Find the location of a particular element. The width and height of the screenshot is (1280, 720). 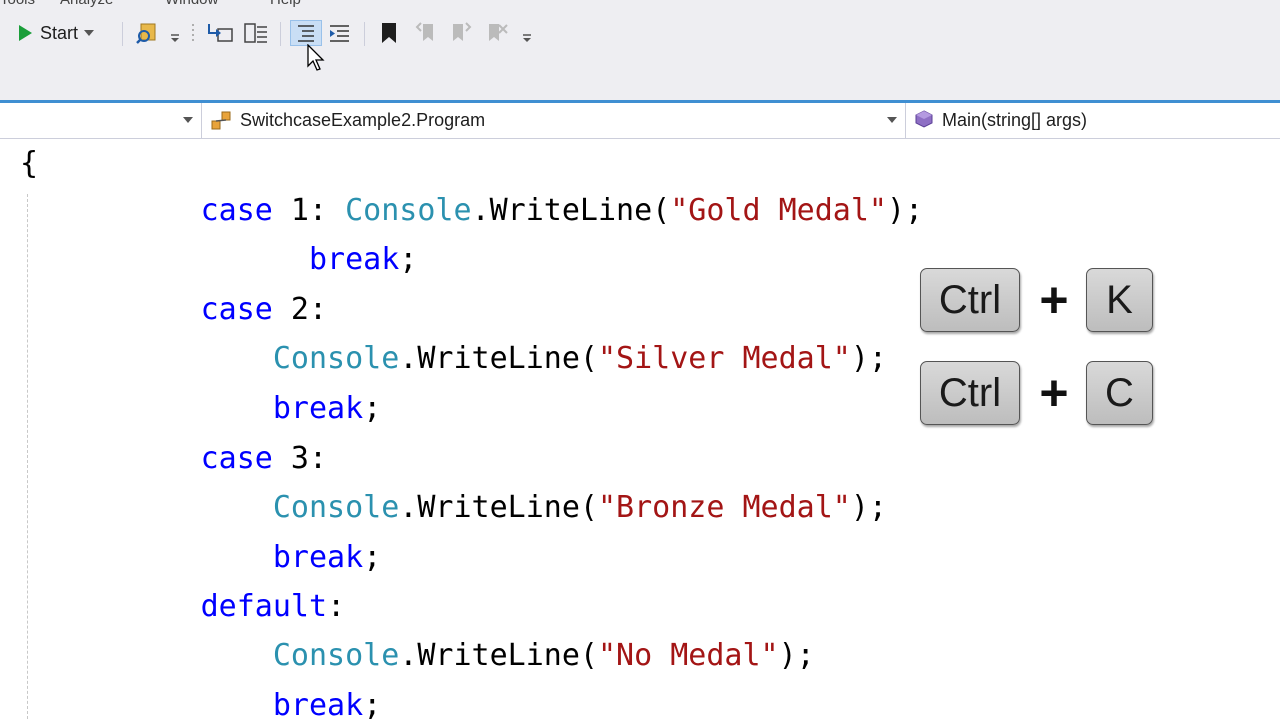

menu-item-window: Window is located at coordinates (191, 4).